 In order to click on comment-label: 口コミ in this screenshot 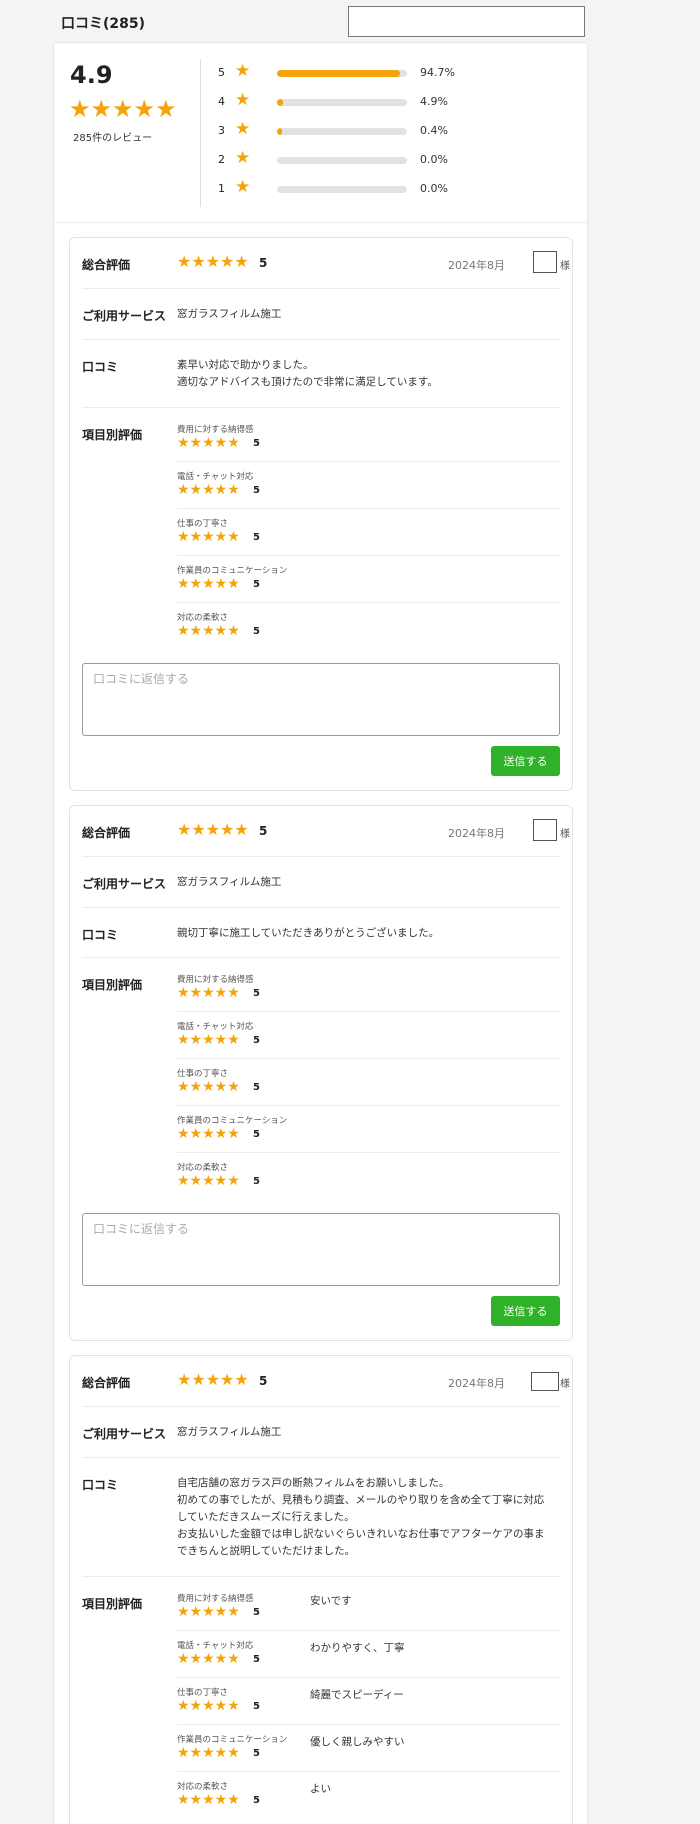, I will do `click(100, 1485)`.